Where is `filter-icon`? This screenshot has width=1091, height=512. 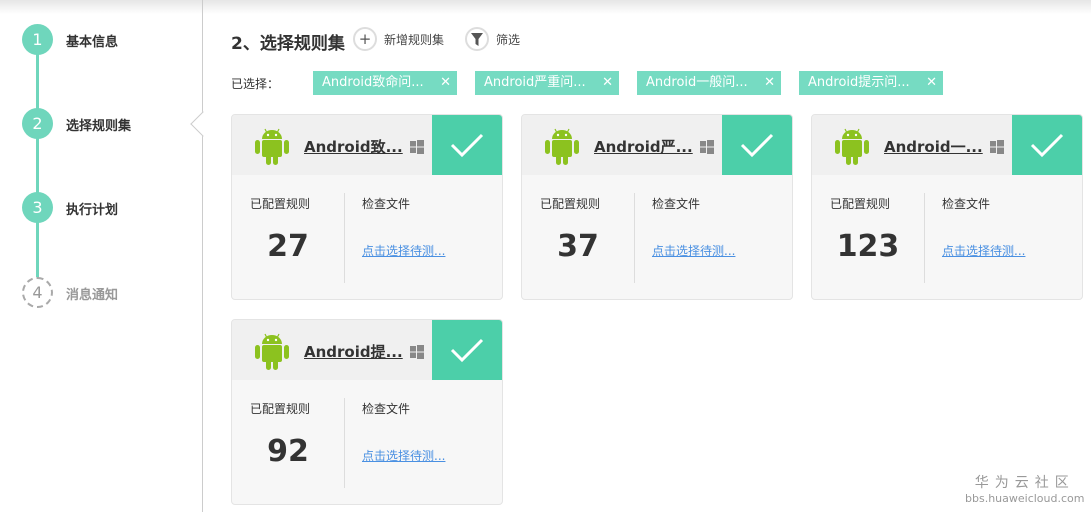 filter-icon is located at coordinates (477, 39).